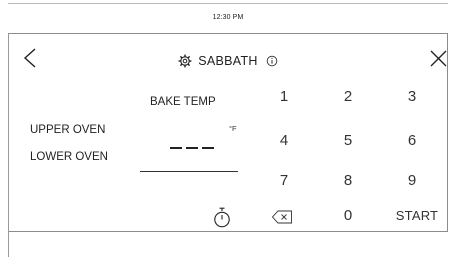 This screenshot has height=257, width=456. I want to click on top-divider, so click(228, 3).